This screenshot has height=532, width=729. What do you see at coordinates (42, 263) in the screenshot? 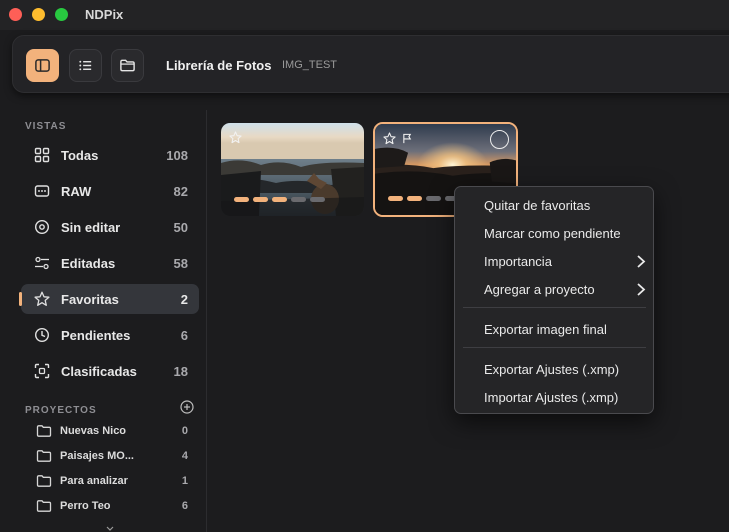
I see `sliders-icon` at bounding box center [42, 263].